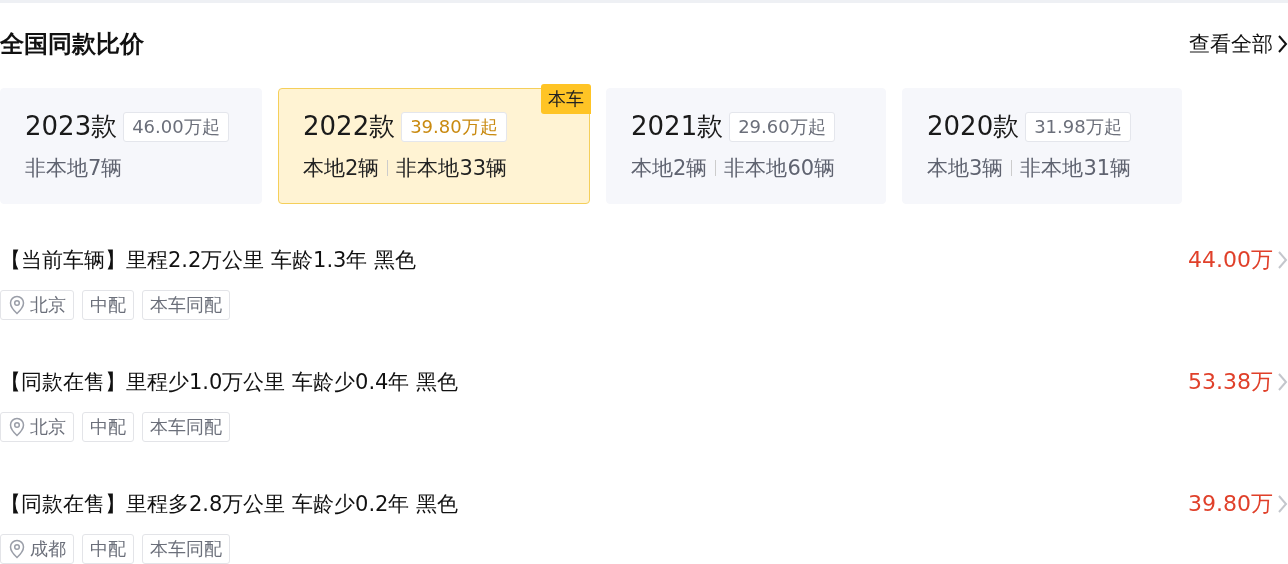  What do you see at coordinates (1230, 382) in the screenshot?
I see `listing-price: 53.38万` at bounding box center [1230, 382].